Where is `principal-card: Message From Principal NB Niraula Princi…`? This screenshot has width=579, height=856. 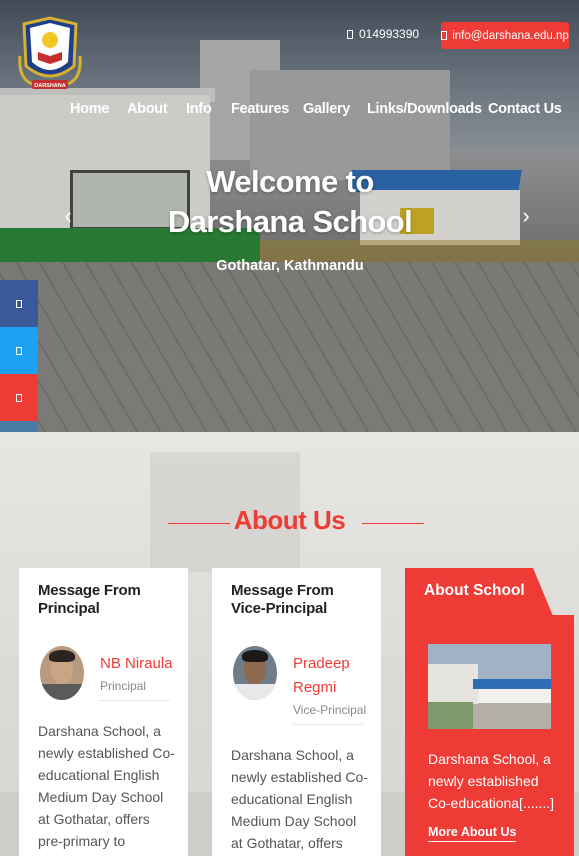
principal-card: Message From Principal NB Niraula Princi… is located at coordinates (103, 712).